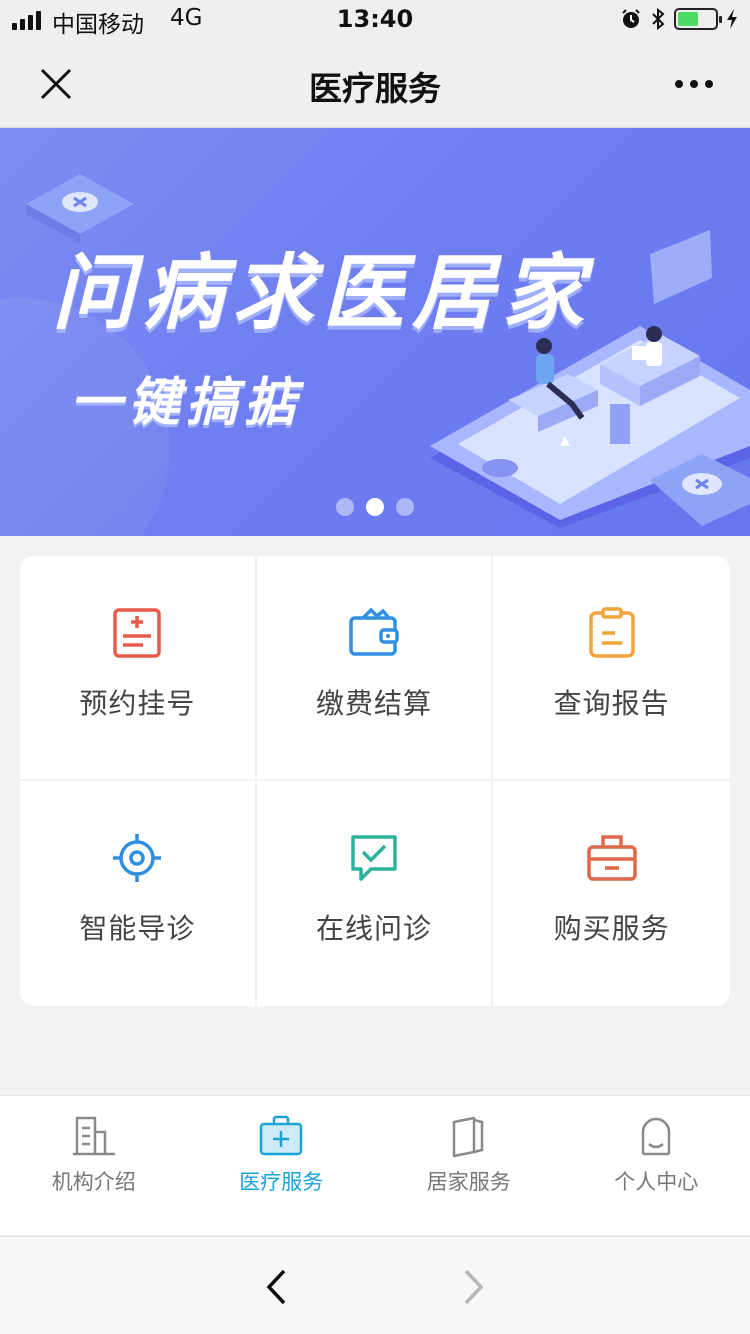 This screenshot has height=1334, width=750. What do you see at coordinates (93, 1136) in the screenshot?
I see `building-icon` at bounding box center [93, 1136].